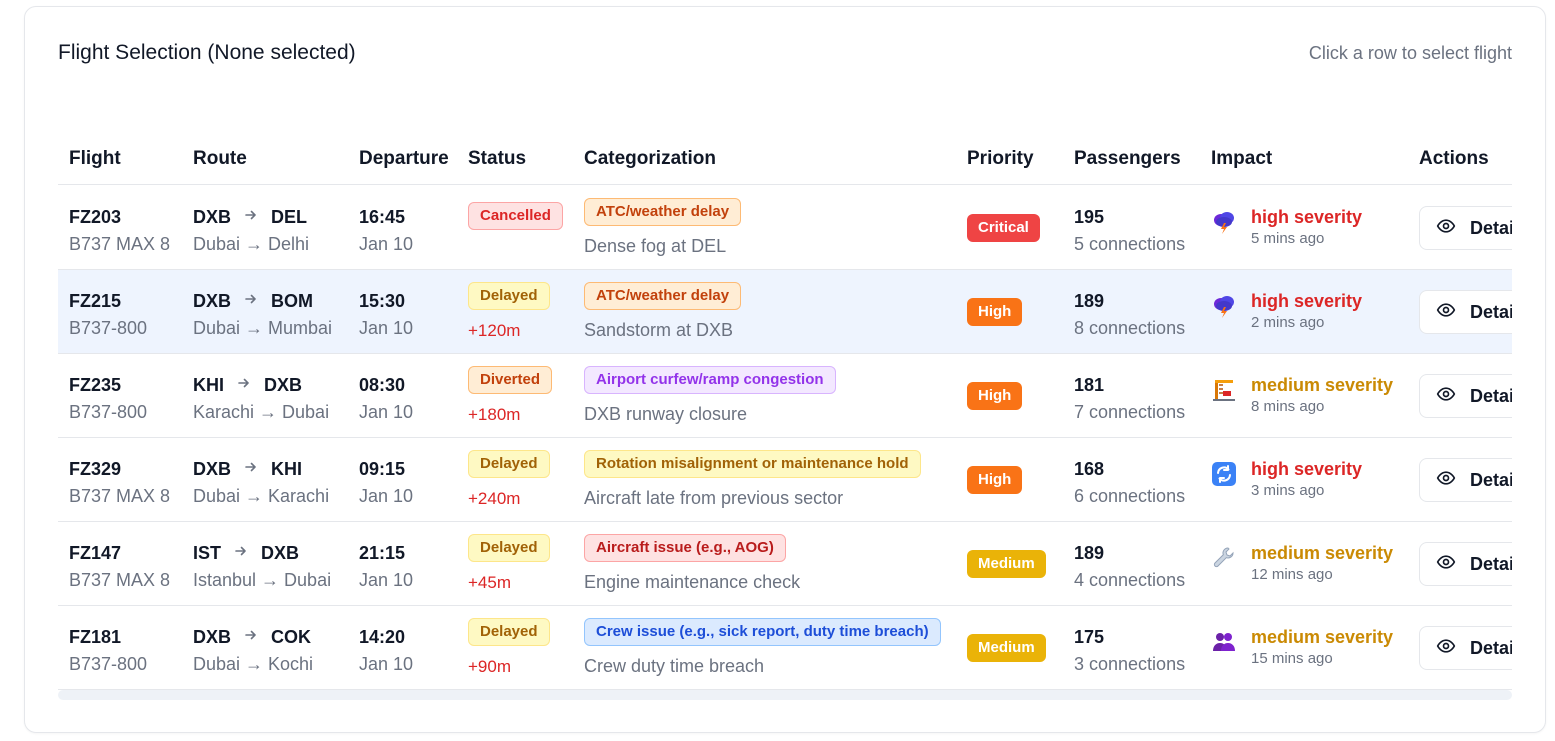 The width and height of the screenshot is (1555, 741). What do you see at coordinates (1224, 306) in the screenshot?
I see `storm-cloud-icon` at bounding box center [1224, 306].